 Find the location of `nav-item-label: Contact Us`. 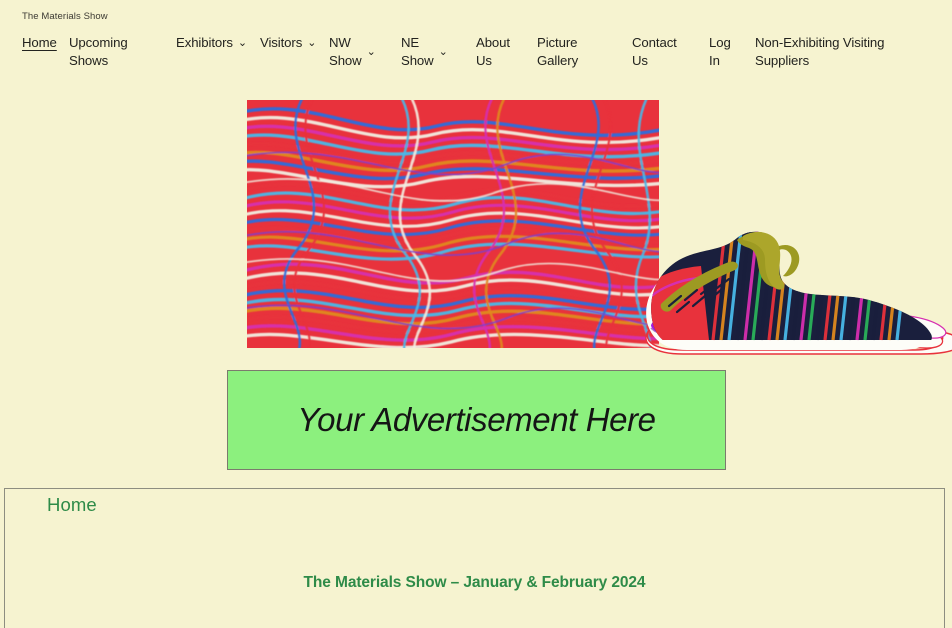

nav-item-label: Contact Us is located at coordinates (654, 51).